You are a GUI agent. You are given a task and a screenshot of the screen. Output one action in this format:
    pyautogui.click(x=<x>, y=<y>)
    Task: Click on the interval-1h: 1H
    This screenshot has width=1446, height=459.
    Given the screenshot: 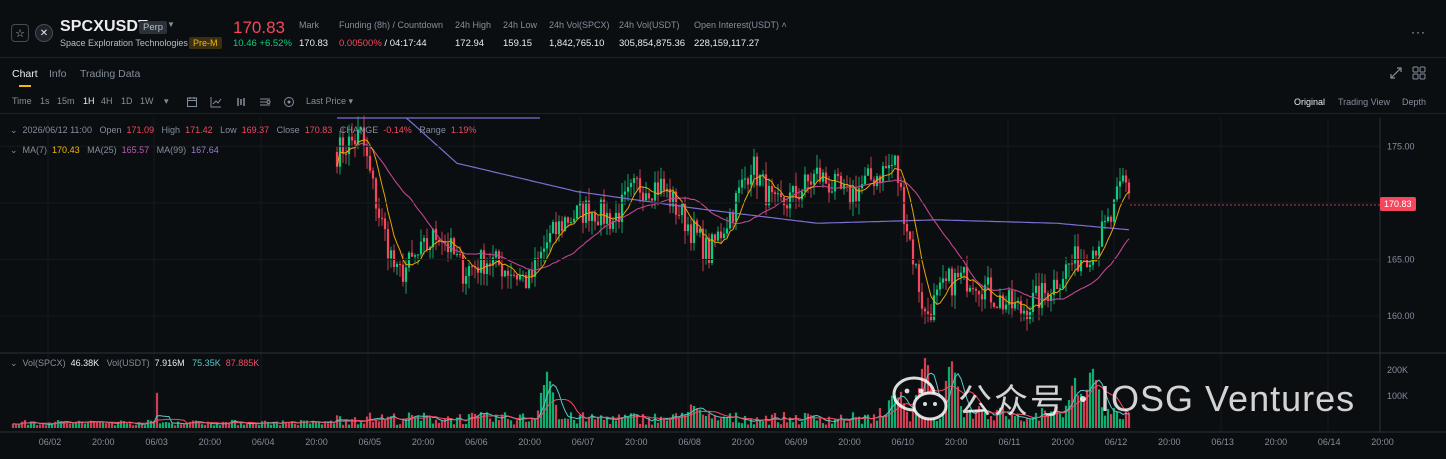 What is the action you would take?
    pyautogui.click(x=89, y=101)
    